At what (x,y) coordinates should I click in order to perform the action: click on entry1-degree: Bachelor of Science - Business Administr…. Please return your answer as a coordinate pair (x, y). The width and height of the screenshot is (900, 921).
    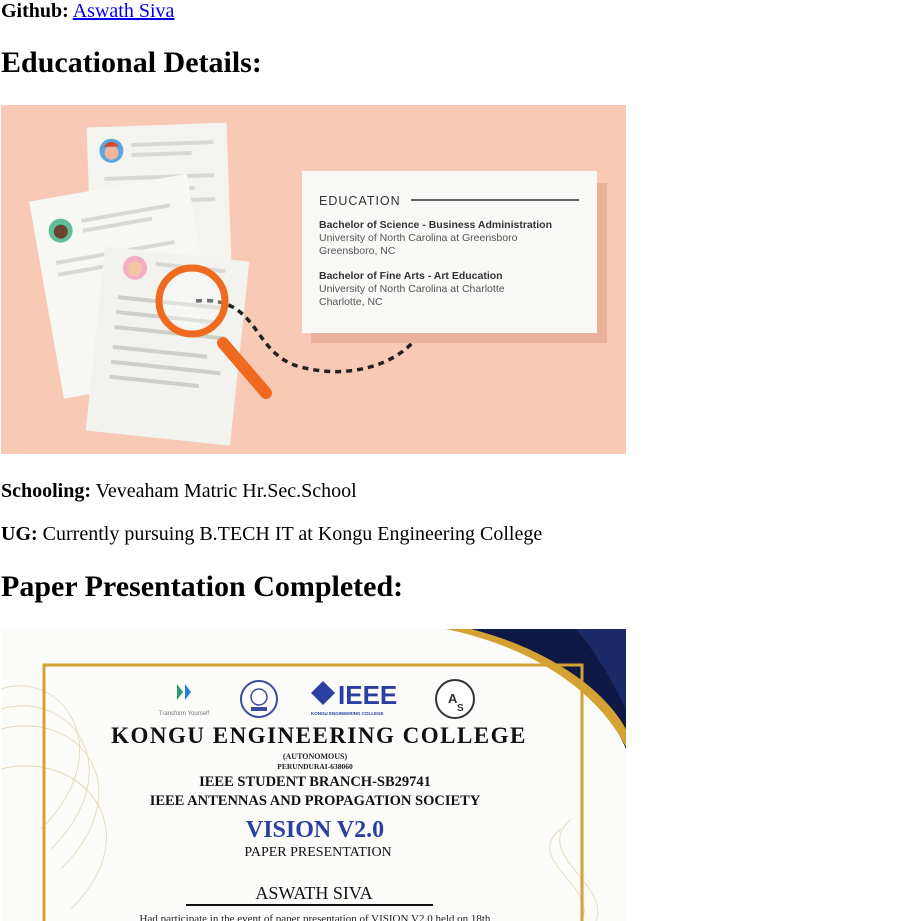
    Looking at the image, I should click on (435, 225).